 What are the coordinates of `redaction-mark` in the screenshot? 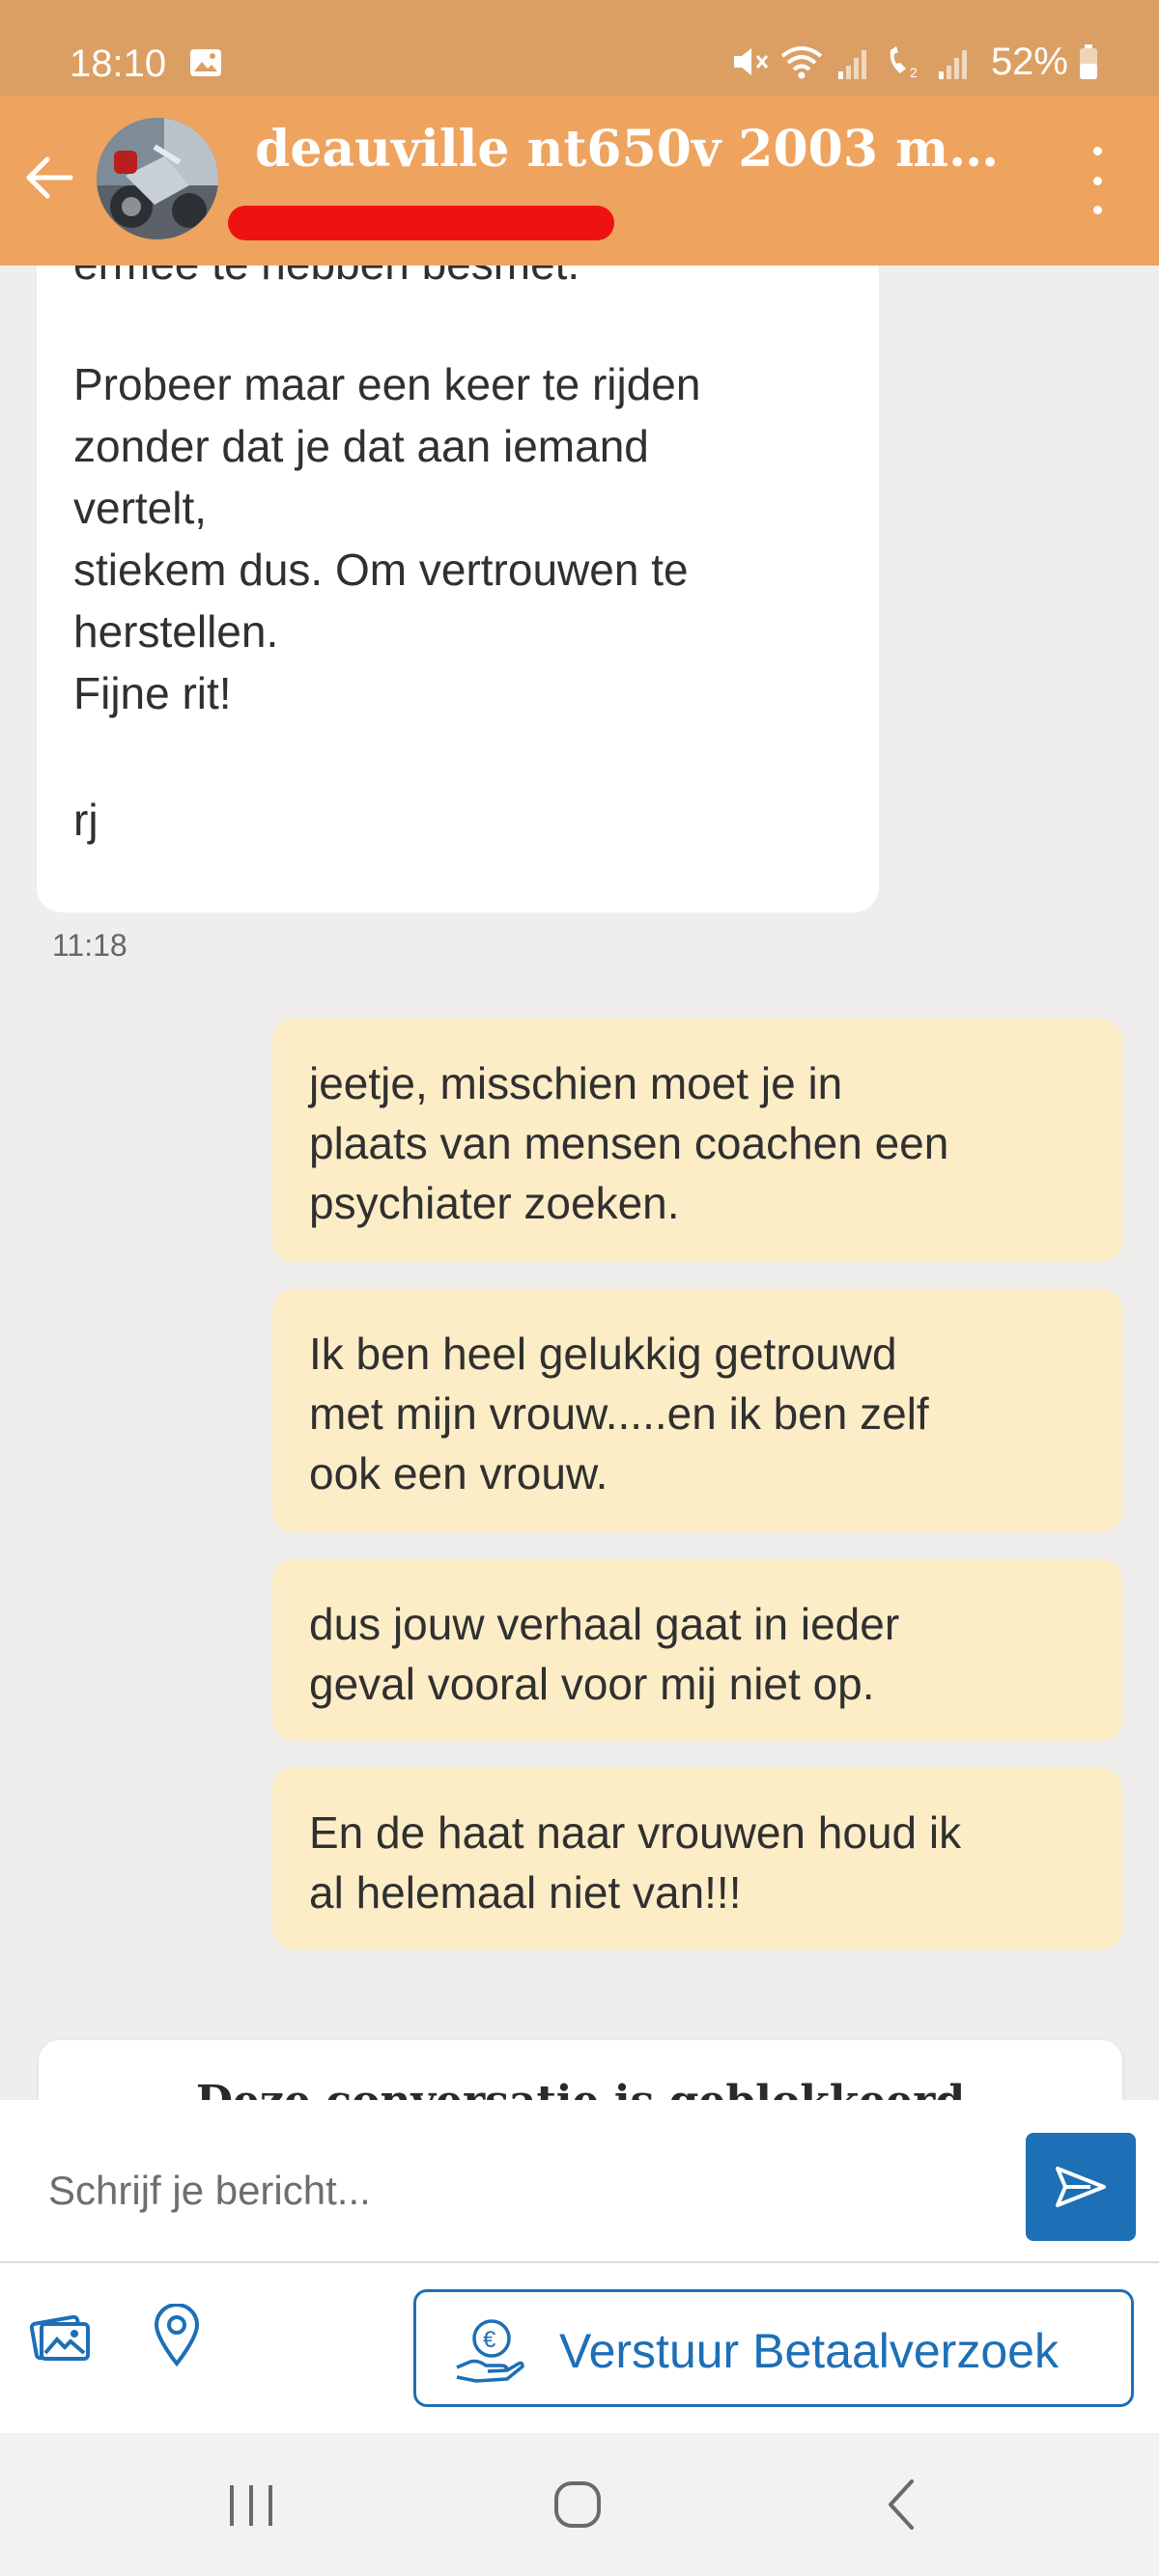 It's located at (421, 223).